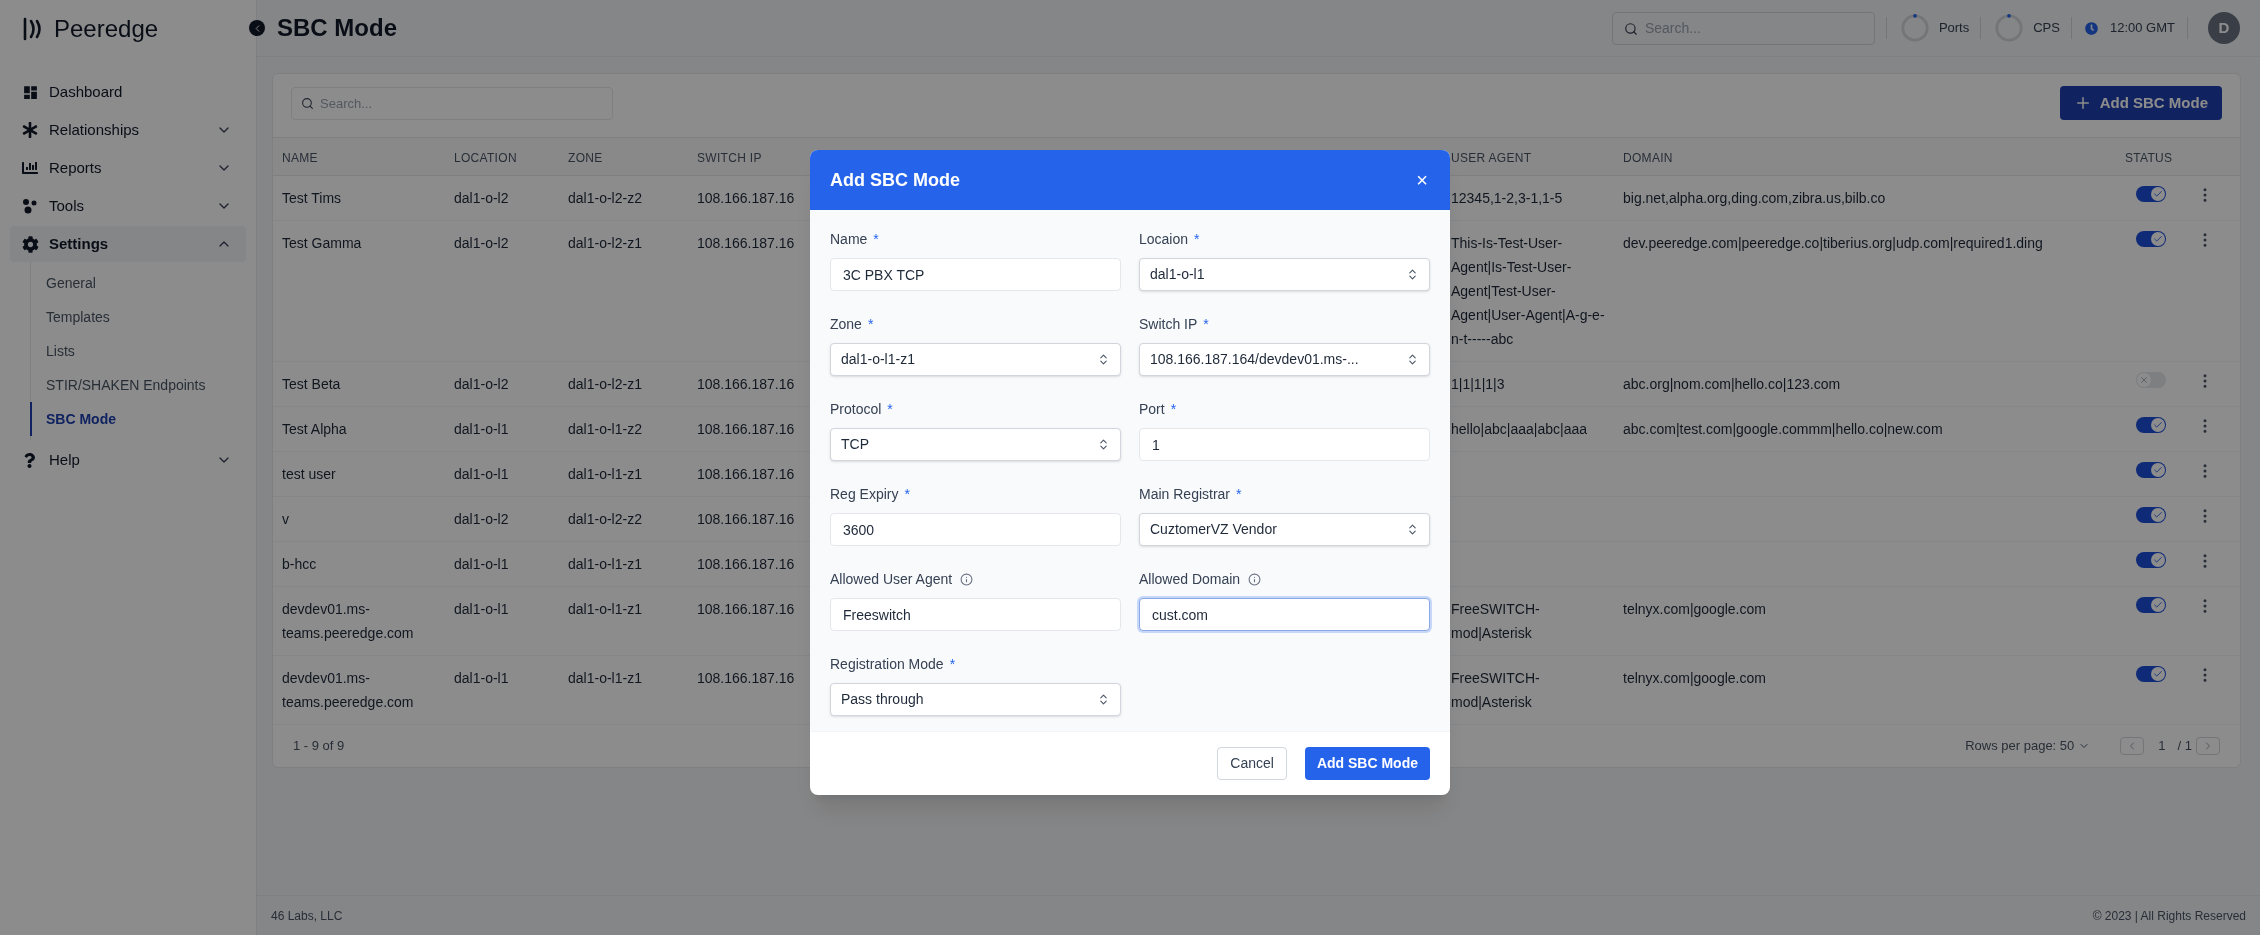 This screenshot has height=935, width=2260. Describe the element at coordinates (138, 419) in the screenshot. I see `nav-subitem: SBC Mode` at that location.